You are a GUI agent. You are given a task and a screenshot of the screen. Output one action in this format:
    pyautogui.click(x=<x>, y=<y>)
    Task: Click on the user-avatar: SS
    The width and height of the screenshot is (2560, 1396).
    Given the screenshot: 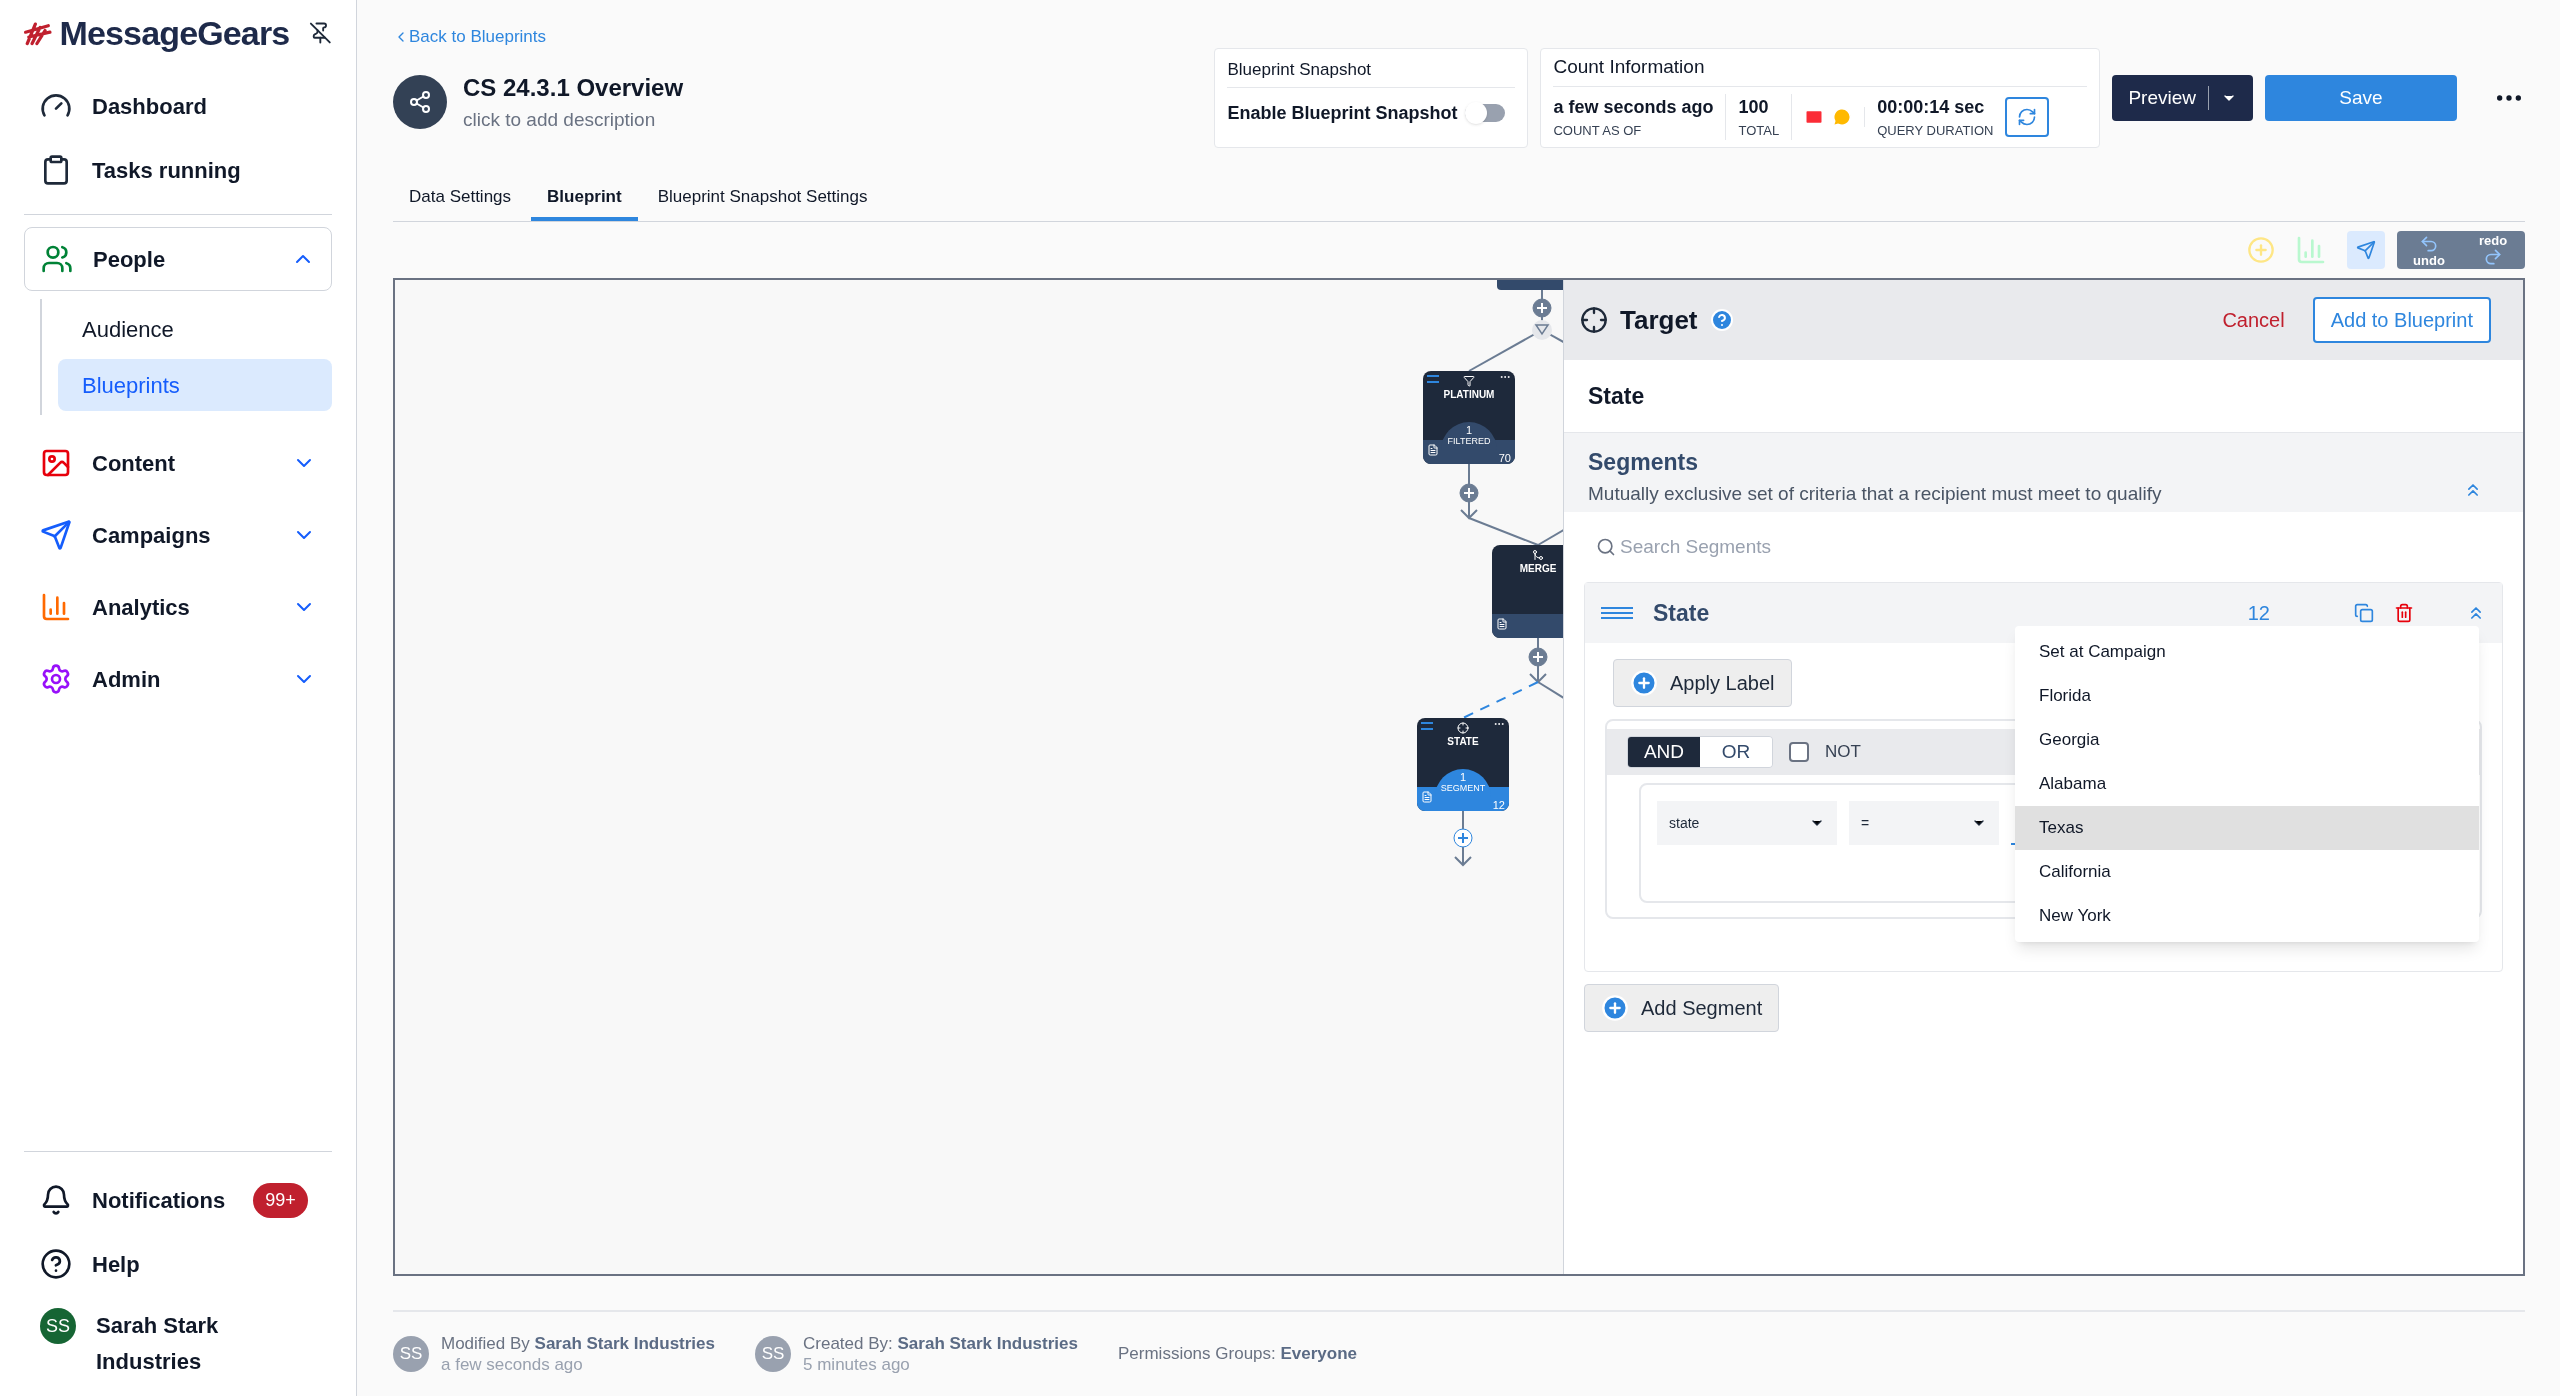 What is the action you would take?
    pyautogui.click(x=58, y=1326)
    